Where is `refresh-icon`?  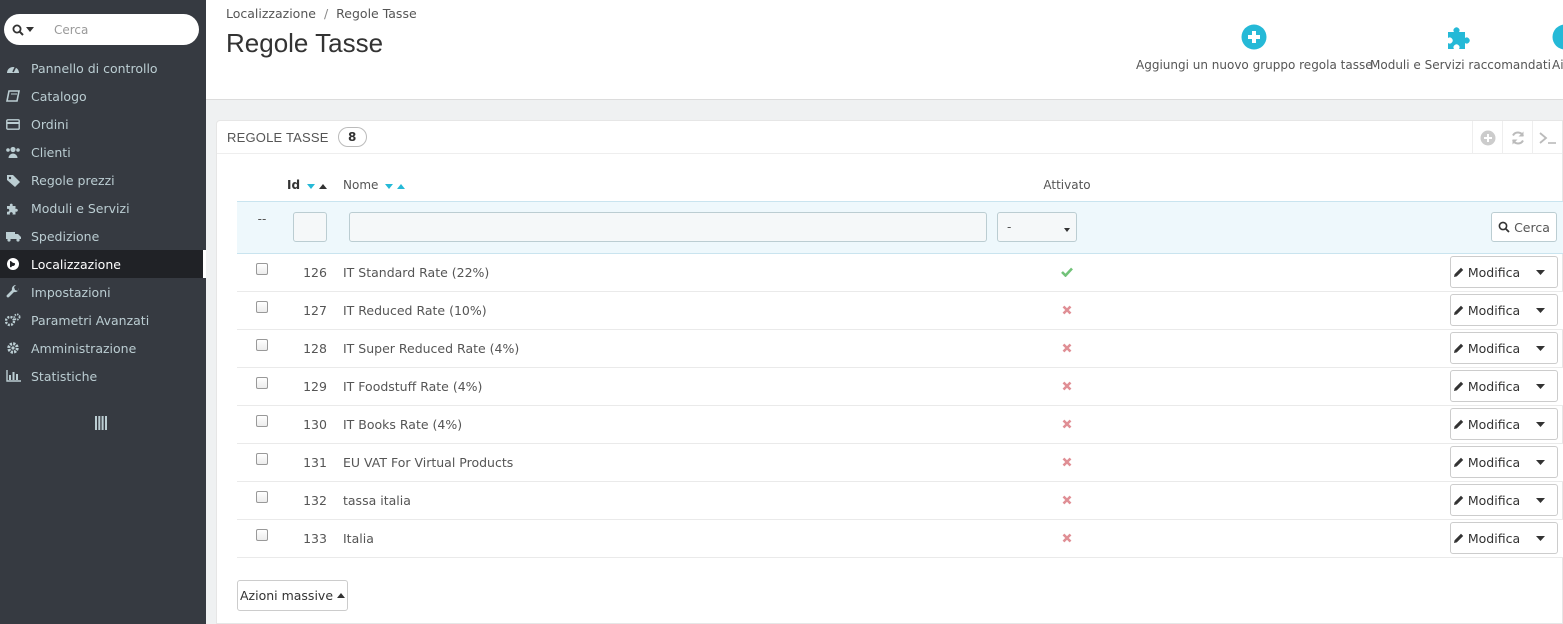 refresh-icon is located at coordinates (1517, 137).